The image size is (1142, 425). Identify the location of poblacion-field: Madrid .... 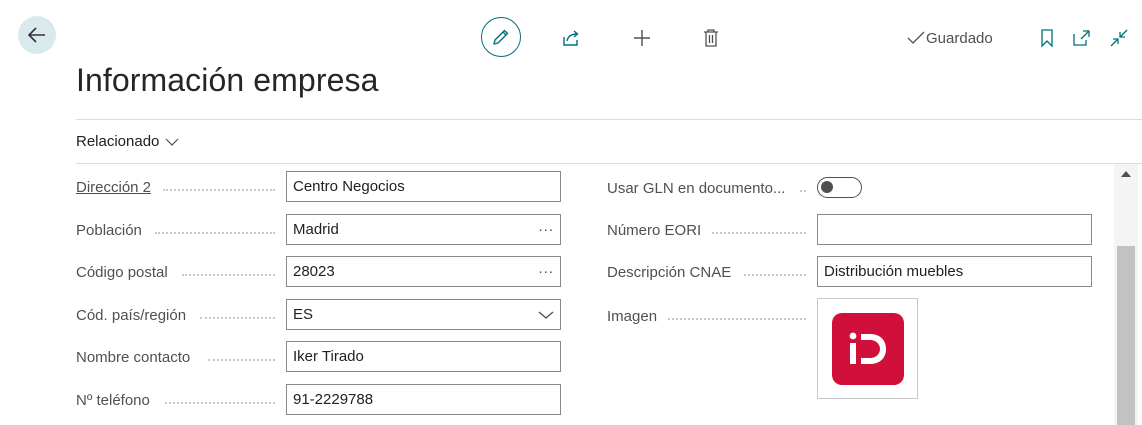
(423, 229).